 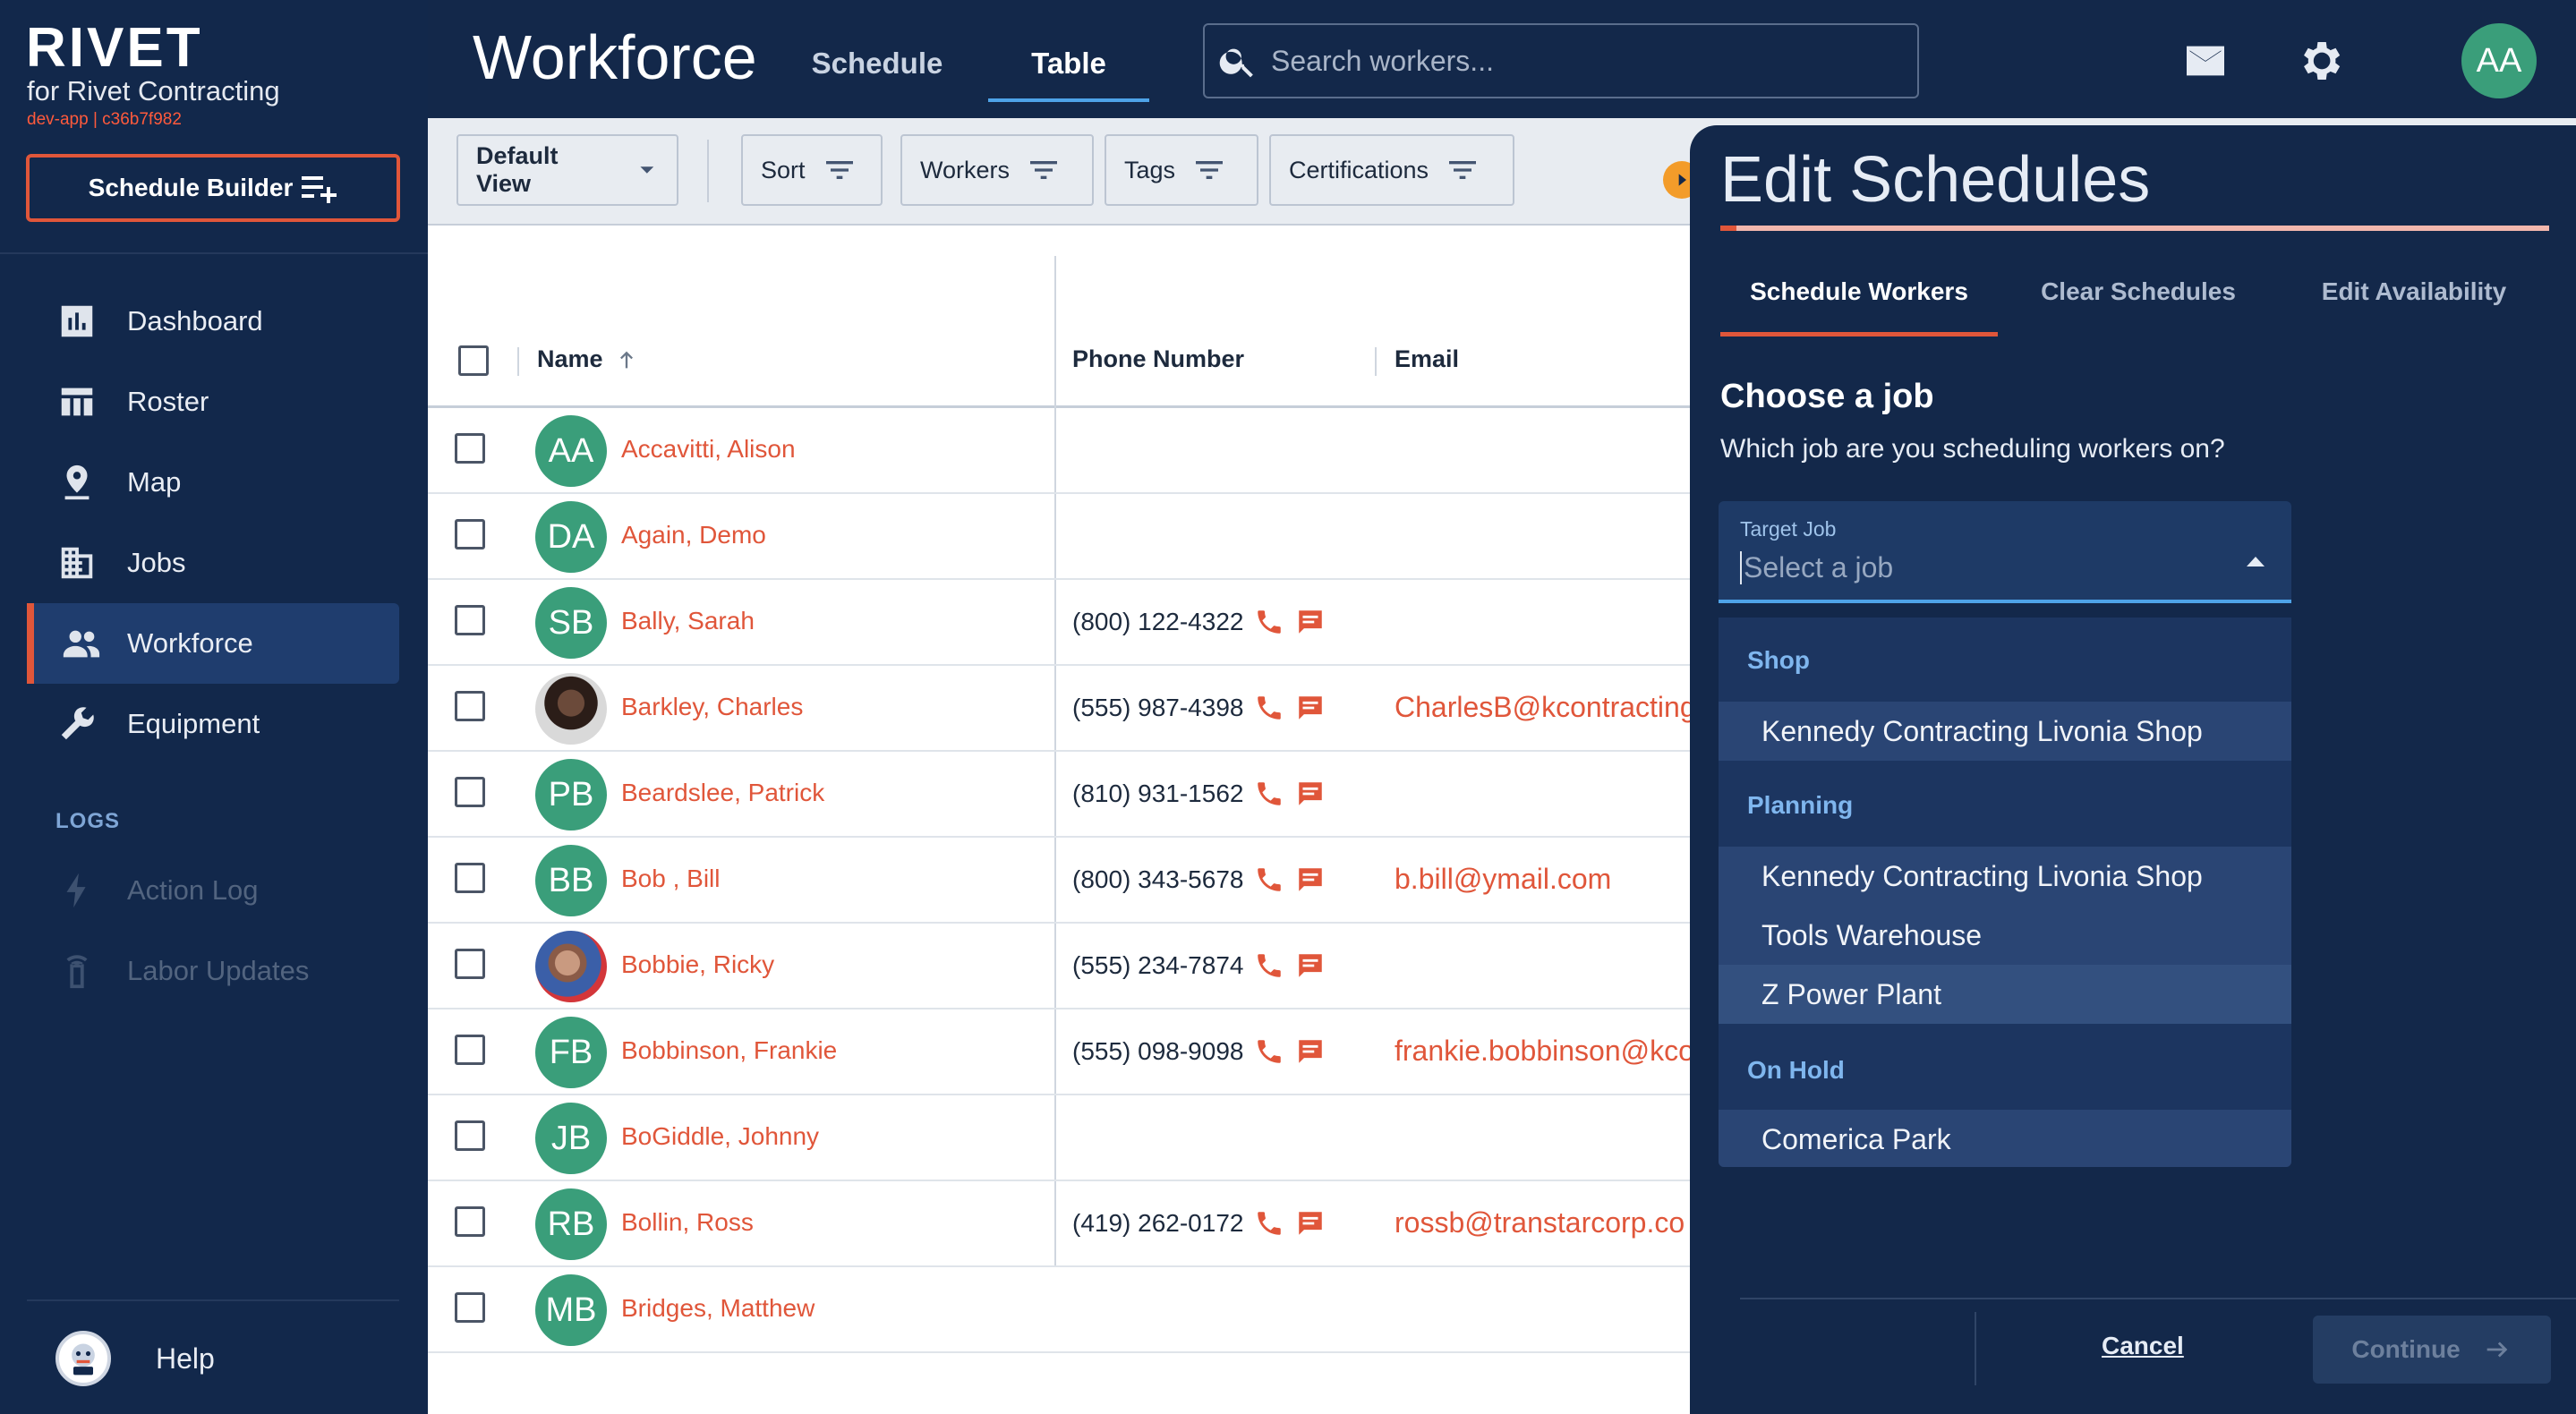 I want to click on target-job-select: Target Job Select a job, so click(x=2005, y=552).